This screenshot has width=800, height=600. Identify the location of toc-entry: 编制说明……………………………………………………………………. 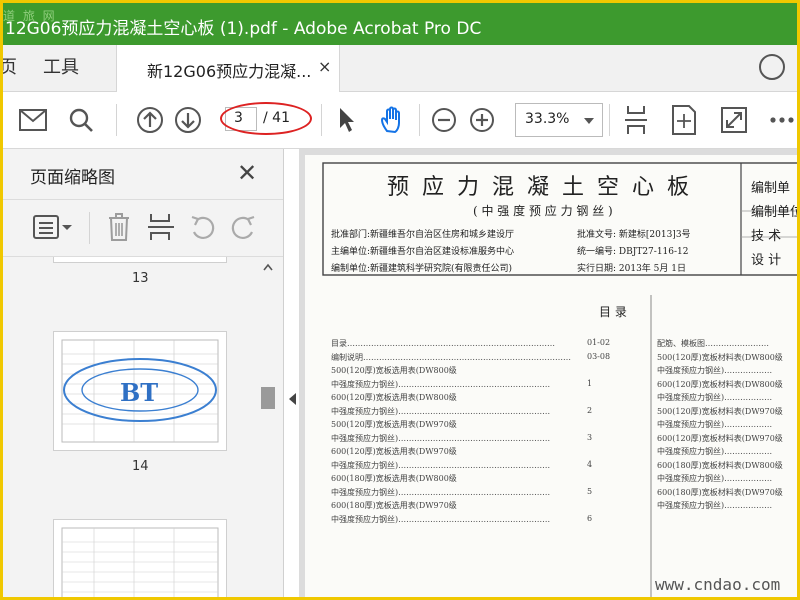
(451, 357).